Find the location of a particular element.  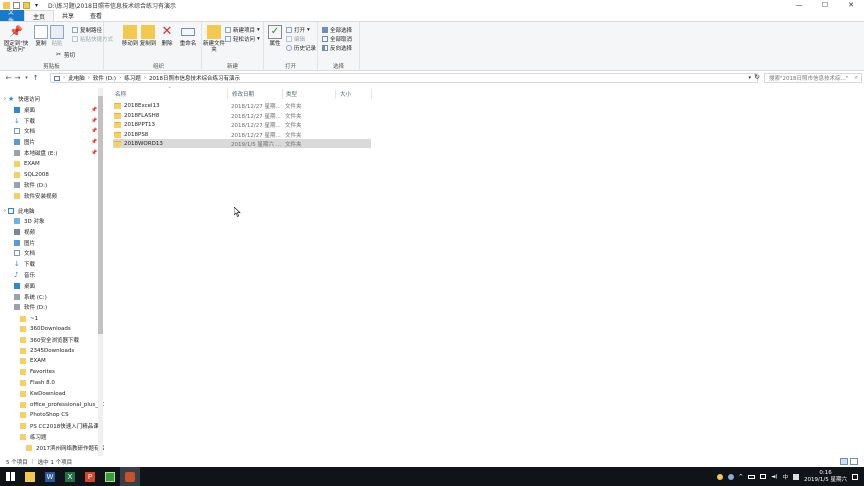

notification-center-icon is located at coordinates (855, 476).